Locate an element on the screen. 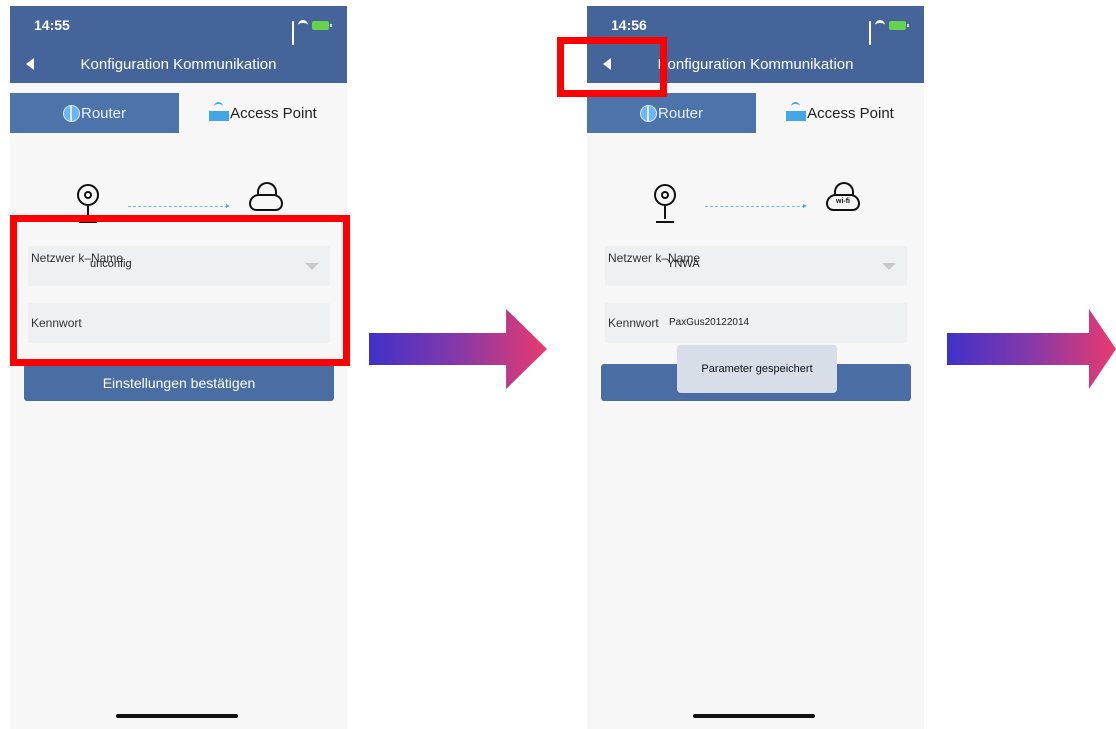  network-name-value: unconfig is located at coordinates (111, 264).